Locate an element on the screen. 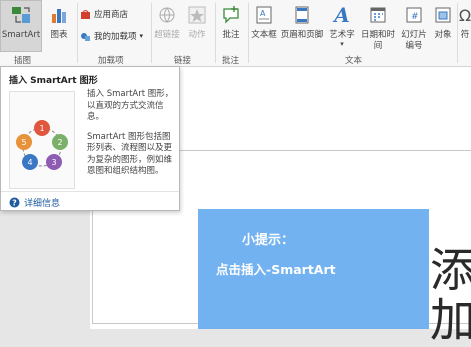  chart-label: 图表 is located at coordinates (59, 35).